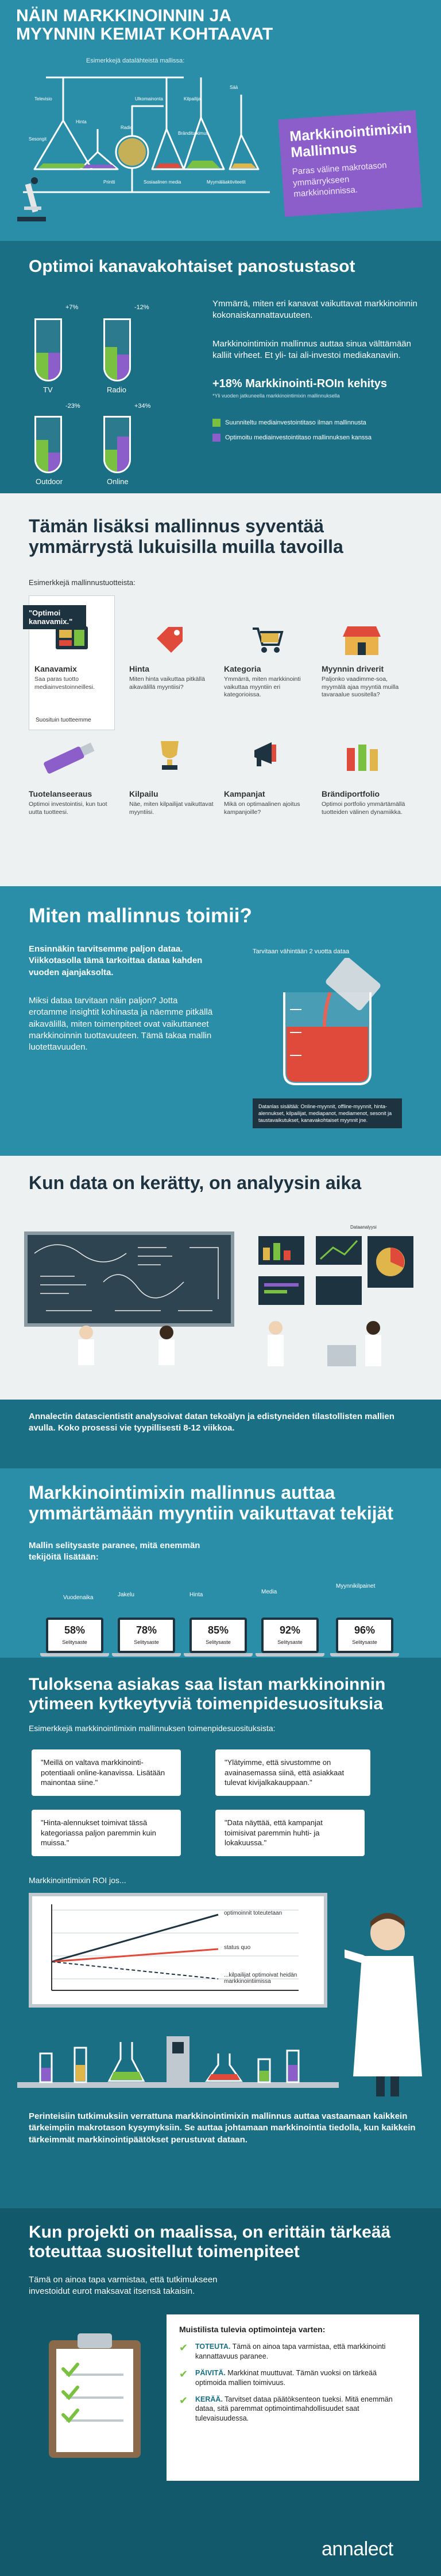 The image size is (441, 2576). I want to click on lab-label: Sesongit, so click(38, 139).